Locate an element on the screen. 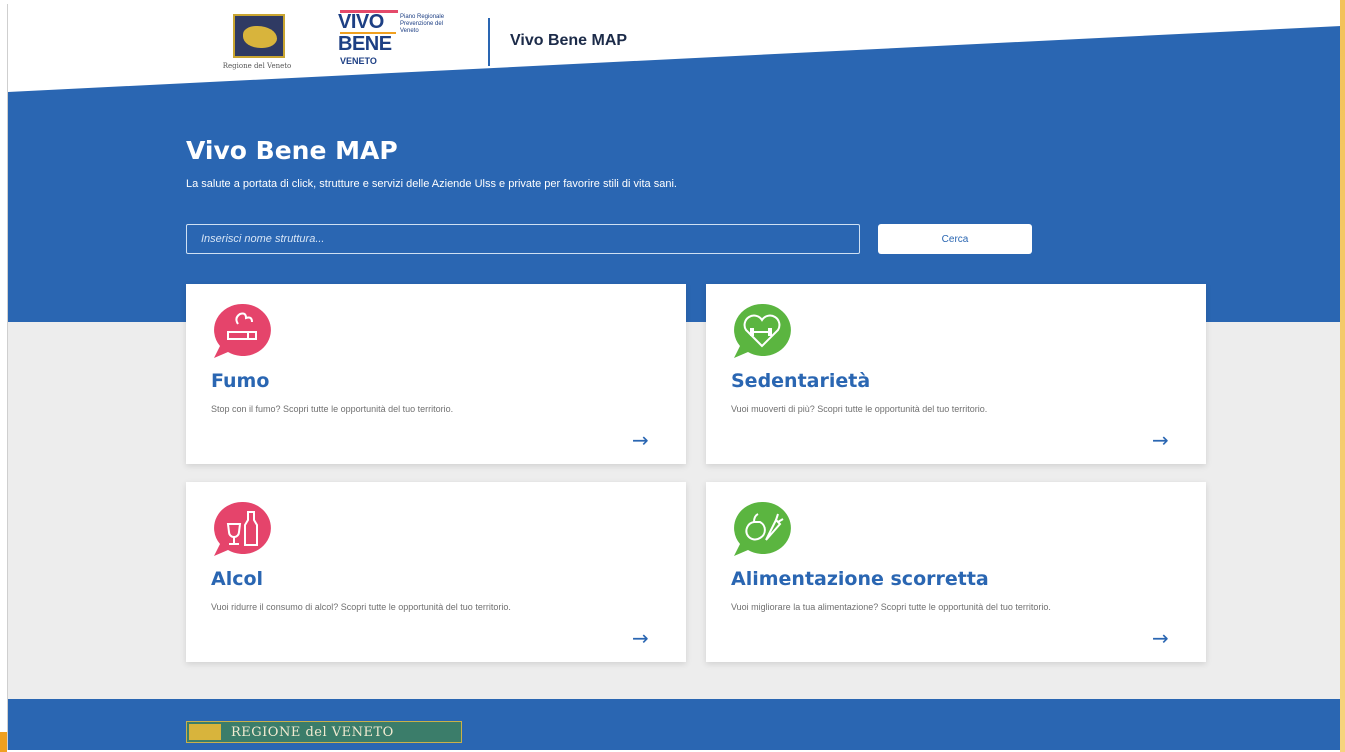 Image resolution: width=1345 pixels, height=752 pixels. search-button: Cerca is located at coordinates (955, 239).